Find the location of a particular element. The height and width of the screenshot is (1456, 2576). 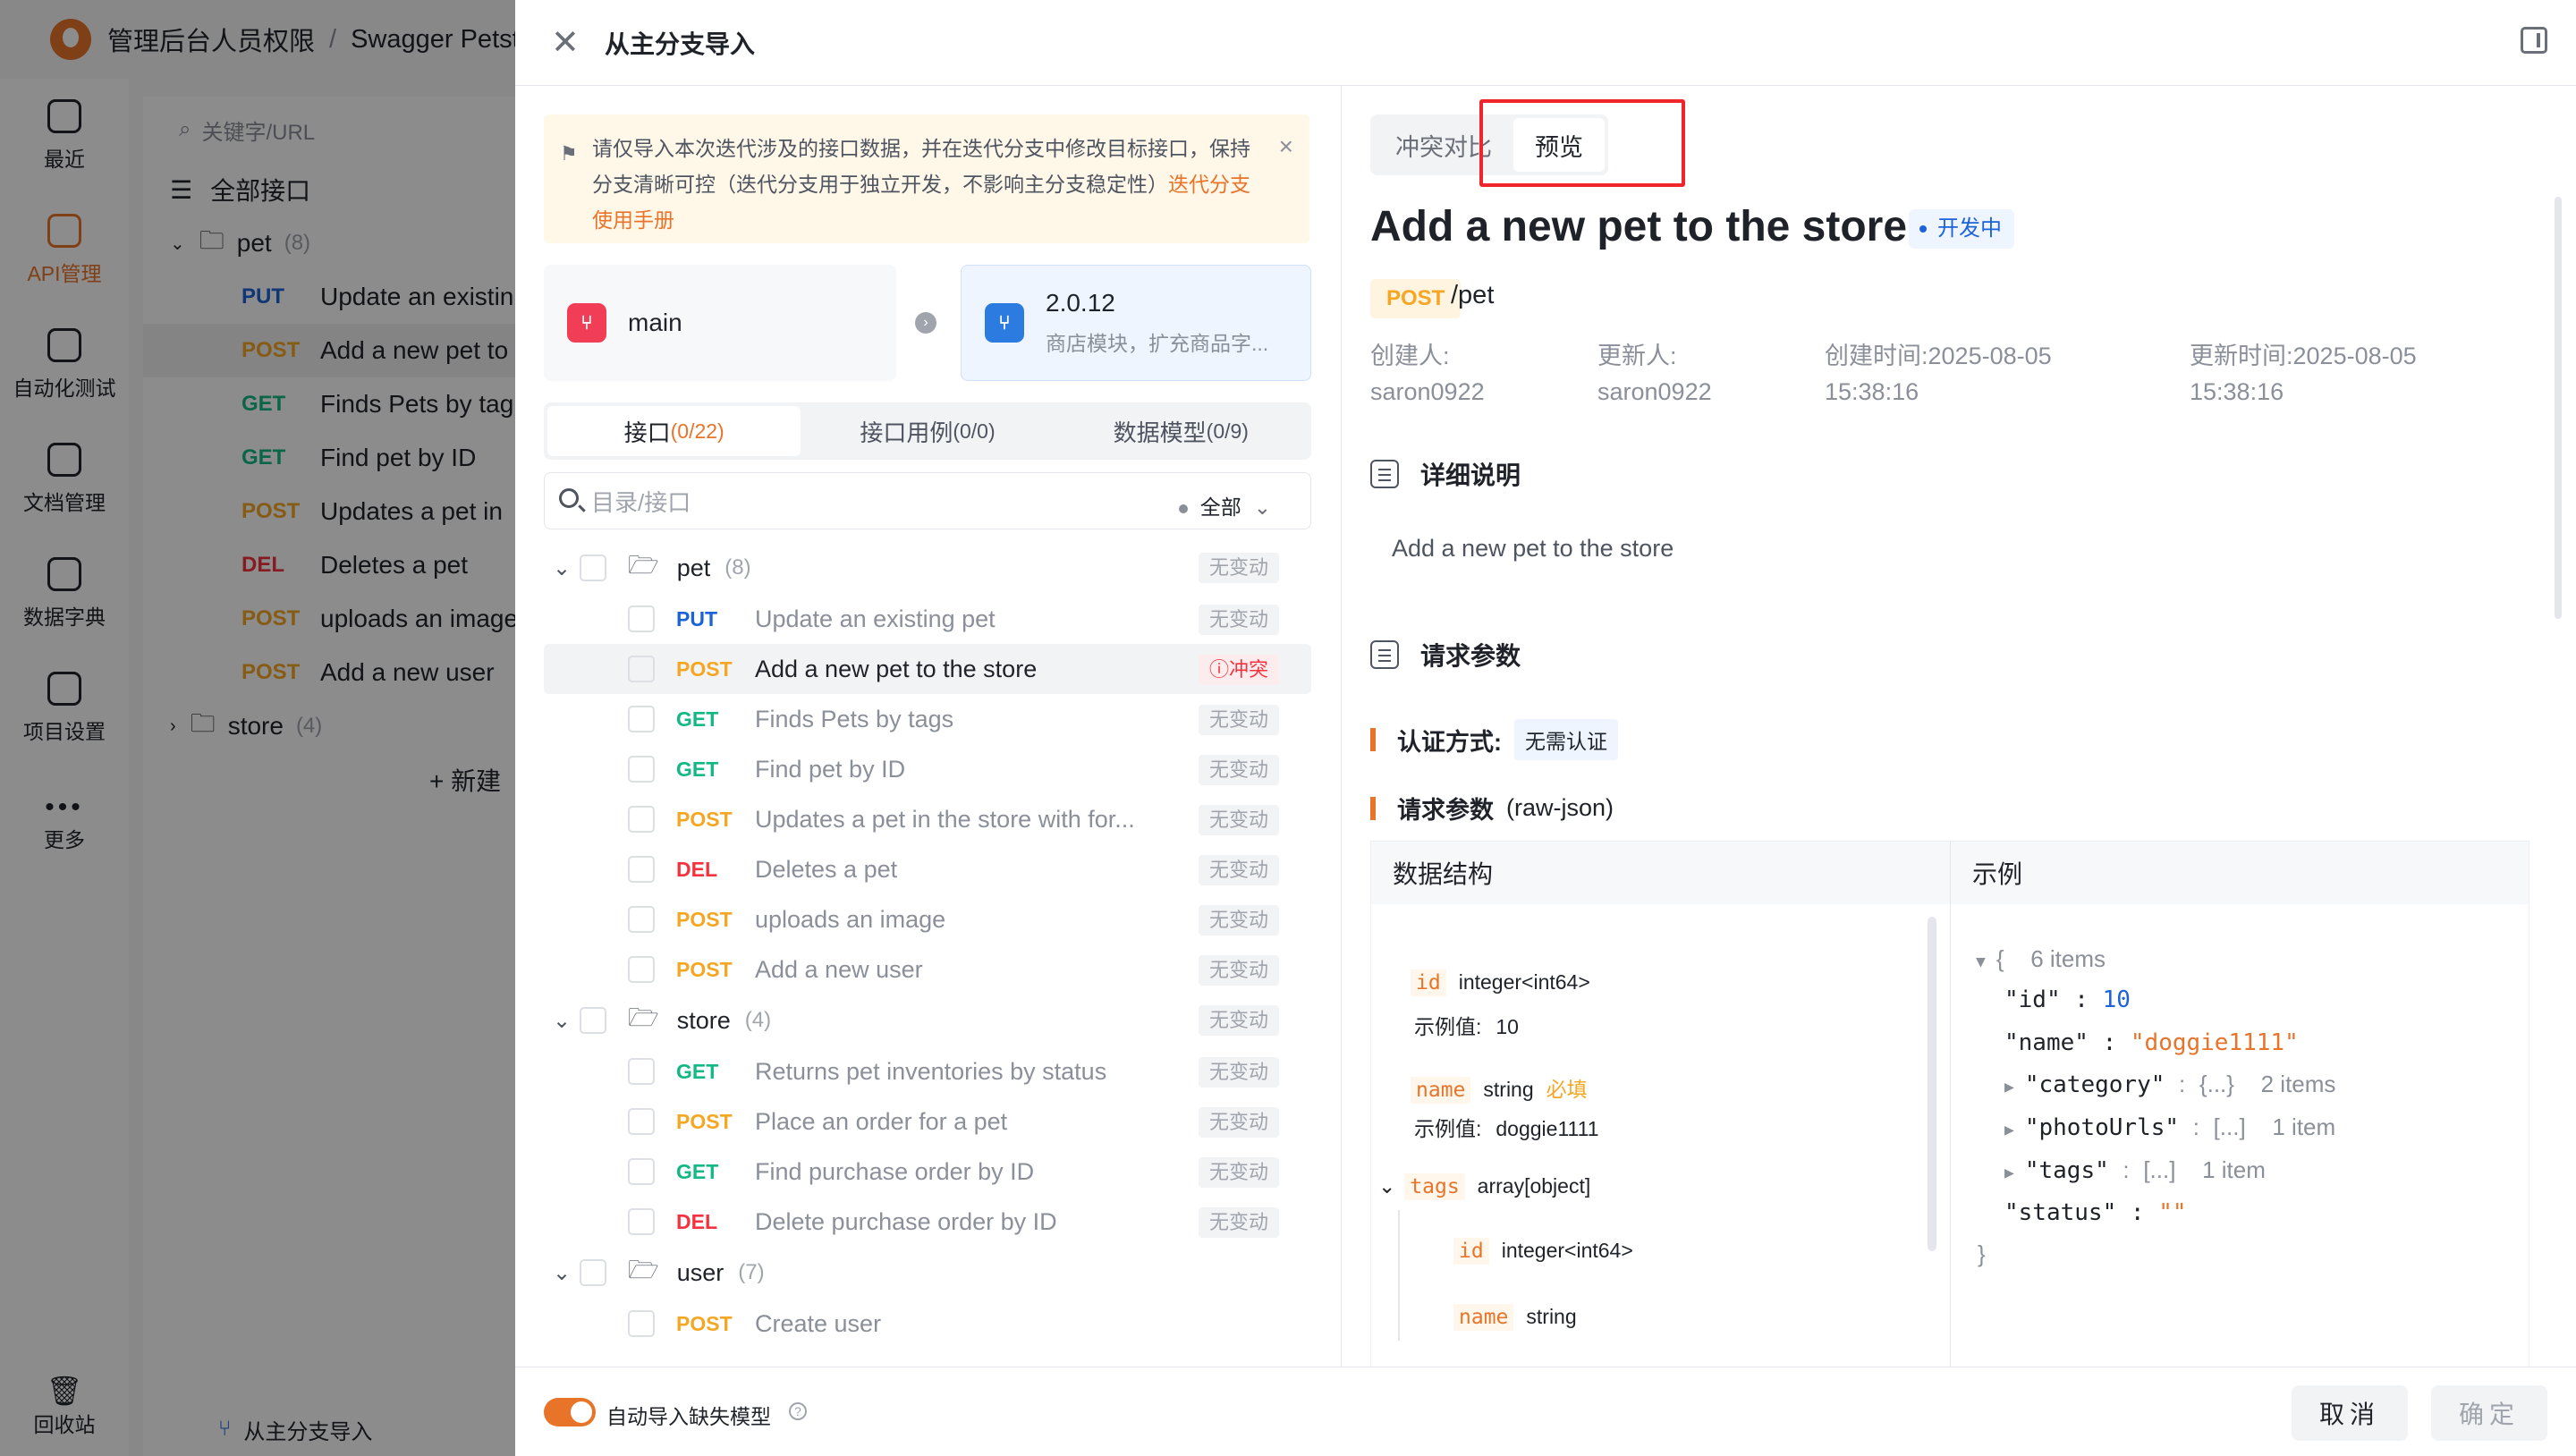

close-icon: ✕ is located at coordinates (569, 42).